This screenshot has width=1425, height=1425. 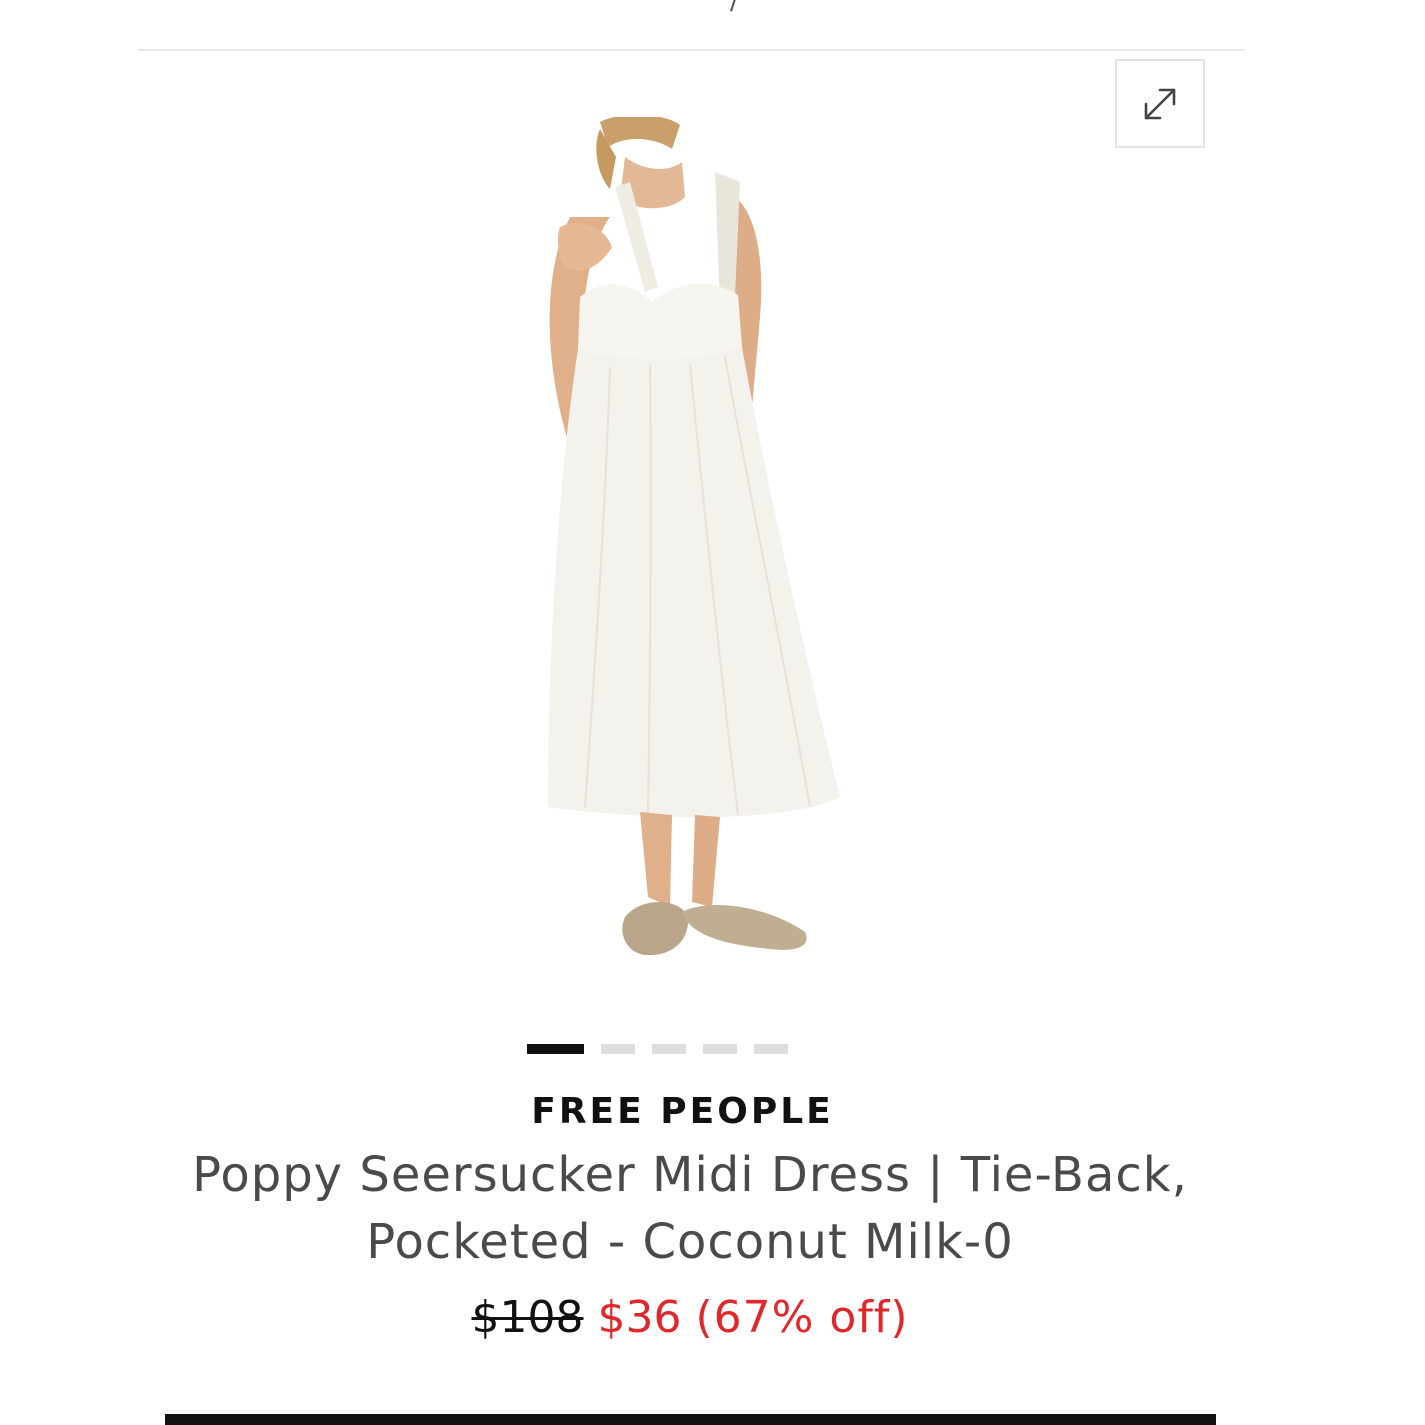 I want to click on model-figure, so click(x=694, y=536).